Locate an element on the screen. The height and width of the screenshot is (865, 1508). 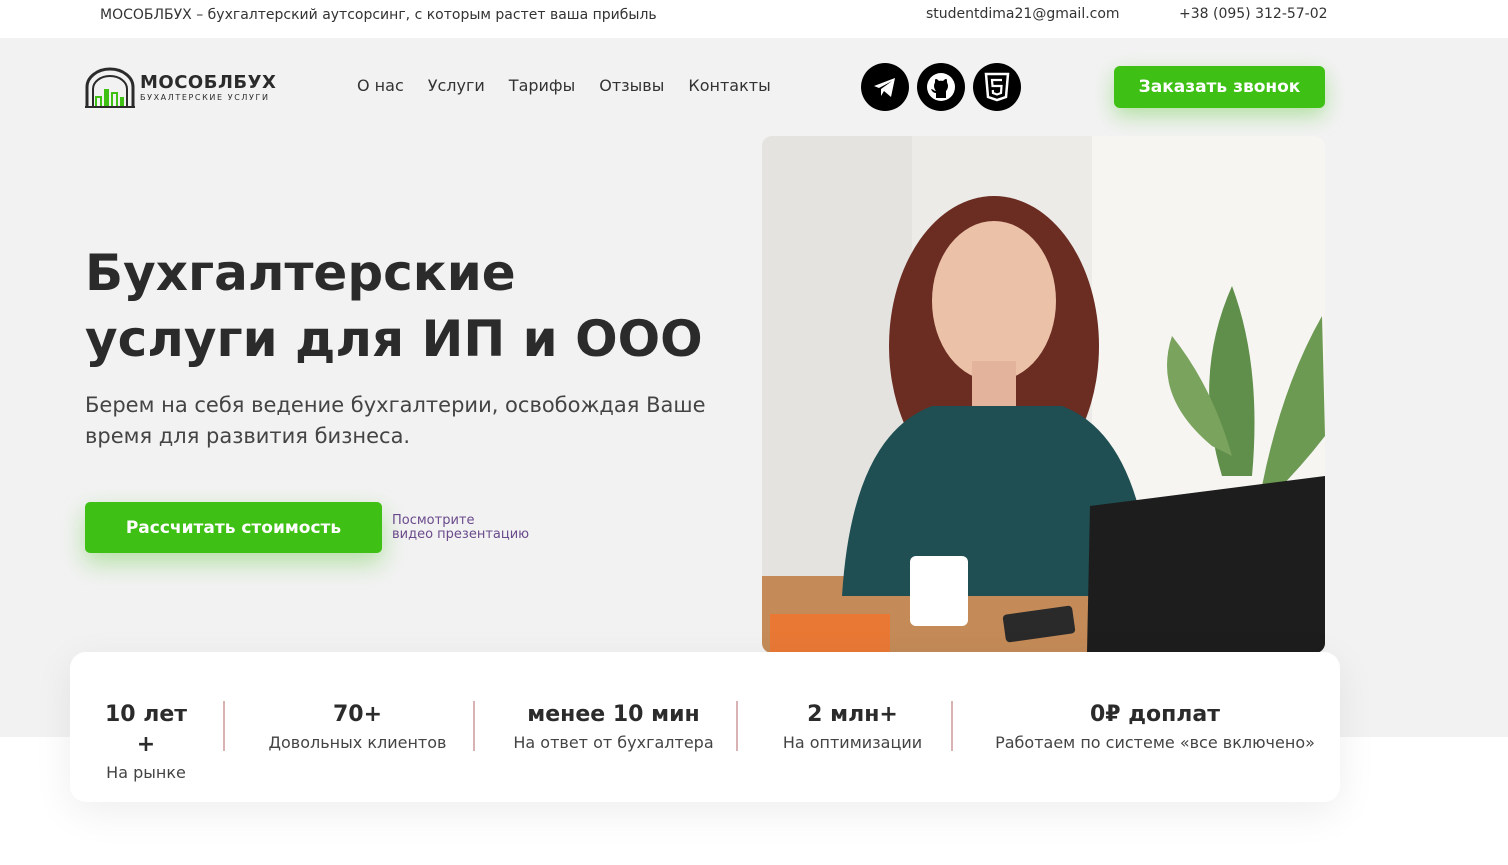
stat-label: На ответ от бухгалтера is located at coordinates (613, 742).